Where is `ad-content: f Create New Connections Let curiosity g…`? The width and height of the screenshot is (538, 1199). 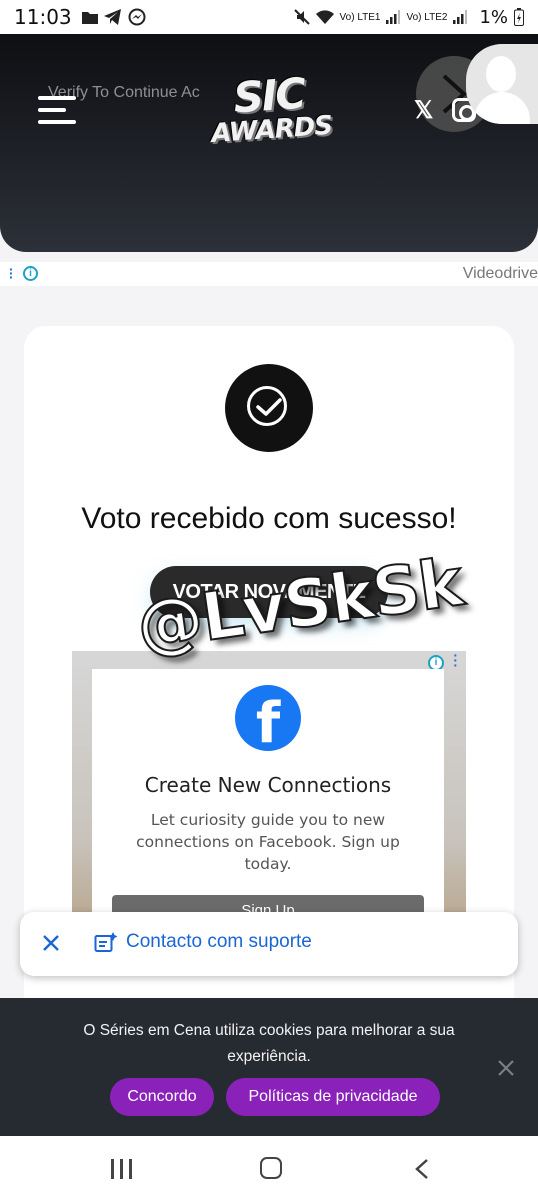 ad-content: f Create New Connections Let curiosity g… is located at coordinates (268, 795).